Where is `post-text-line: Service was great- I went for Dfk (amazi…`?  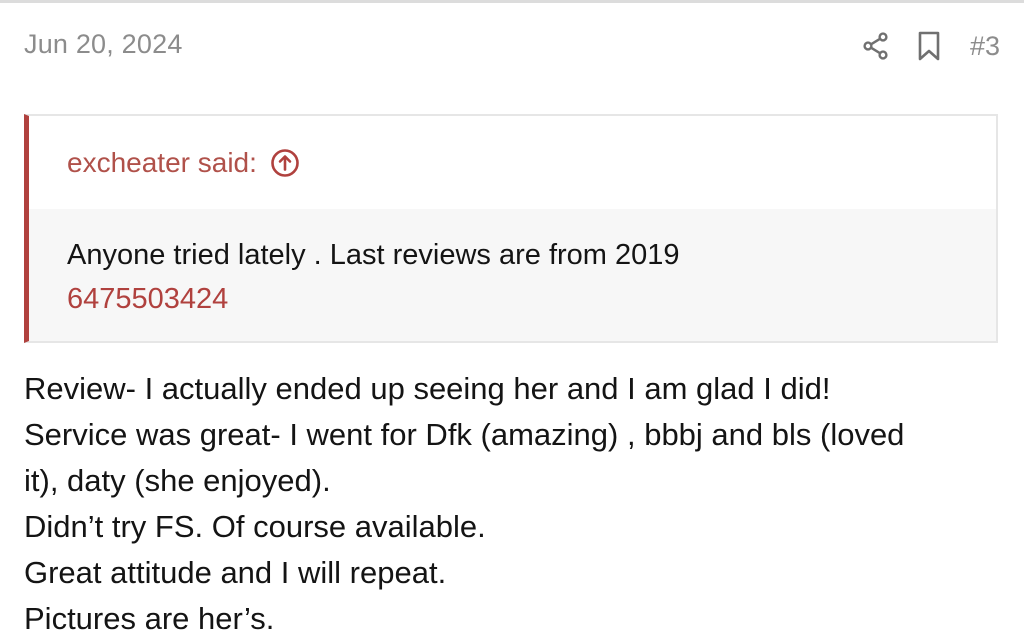 post-text-line: Service was great- I went for Dfk (amazi… is located at coordinates (464, 434).